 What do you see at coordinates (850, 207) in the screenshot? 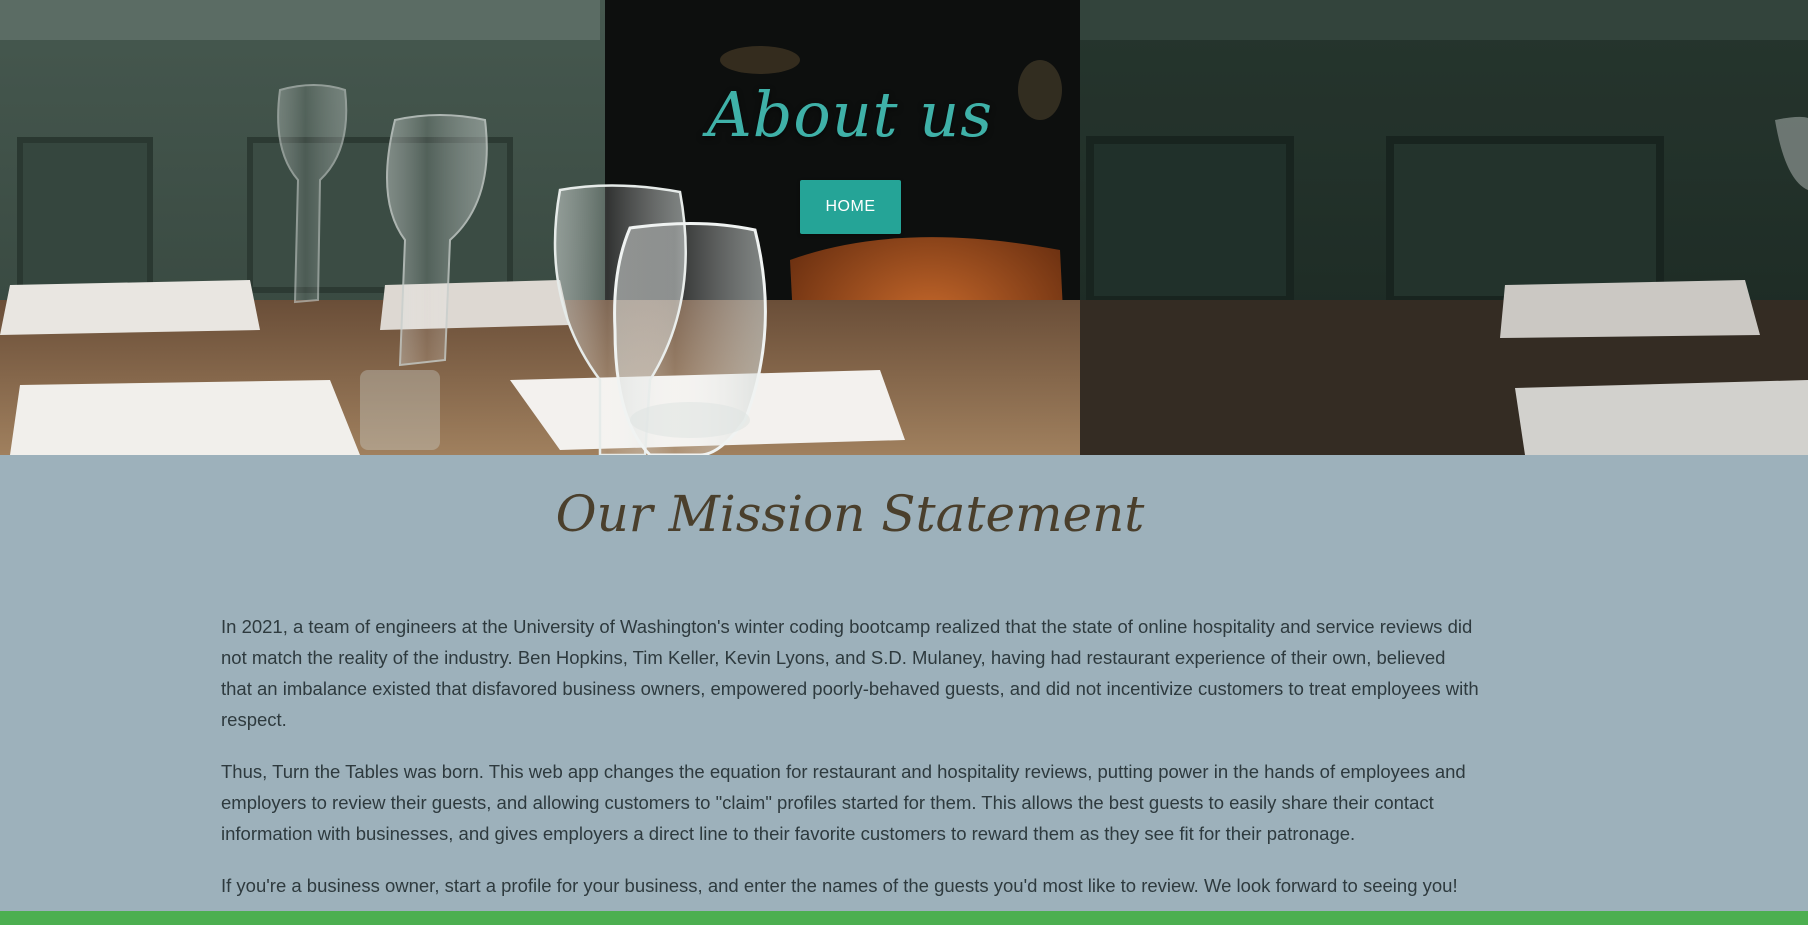
I see `home-button: HOME` at bounding box center [850, 207].